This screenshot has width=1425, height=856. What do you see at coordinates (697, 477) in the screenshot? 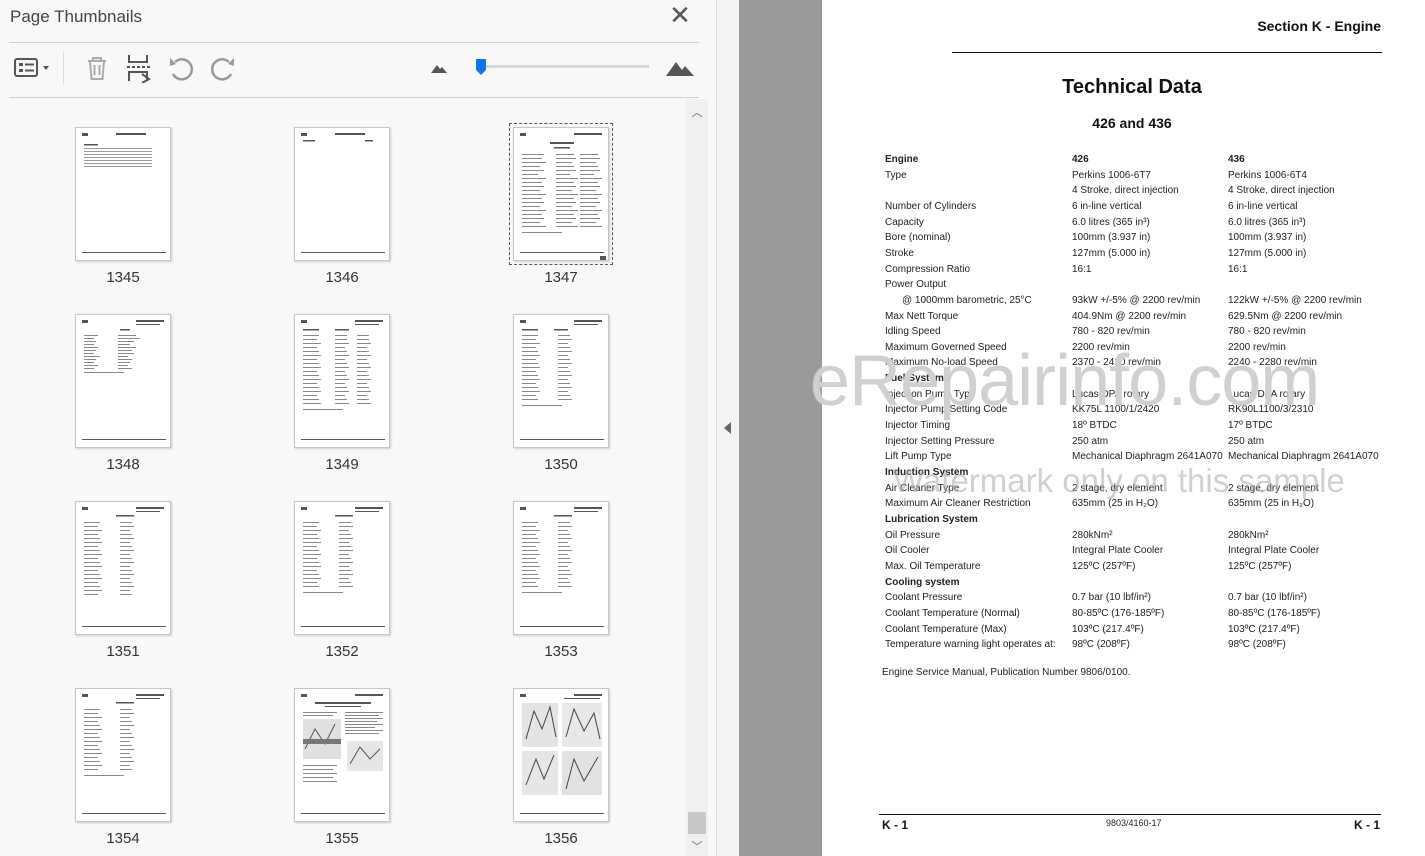
I see `thumbnail-scrollbar: ︿ ﹀` at bounding box center [697, 477].